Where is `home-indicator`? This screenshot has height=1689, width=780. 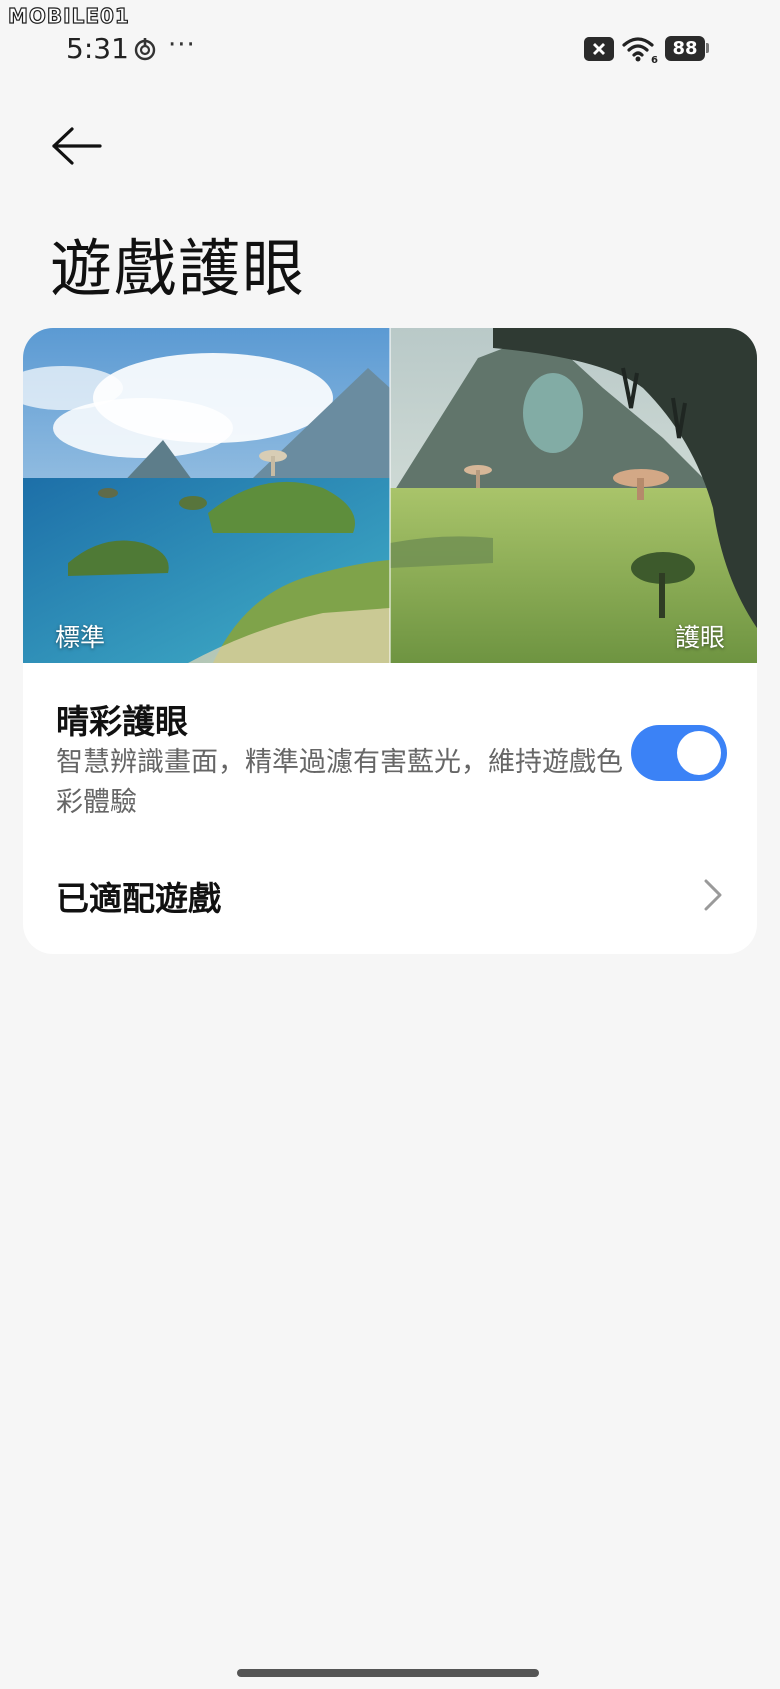 home-indicator is located at coordinates (388, 1673).